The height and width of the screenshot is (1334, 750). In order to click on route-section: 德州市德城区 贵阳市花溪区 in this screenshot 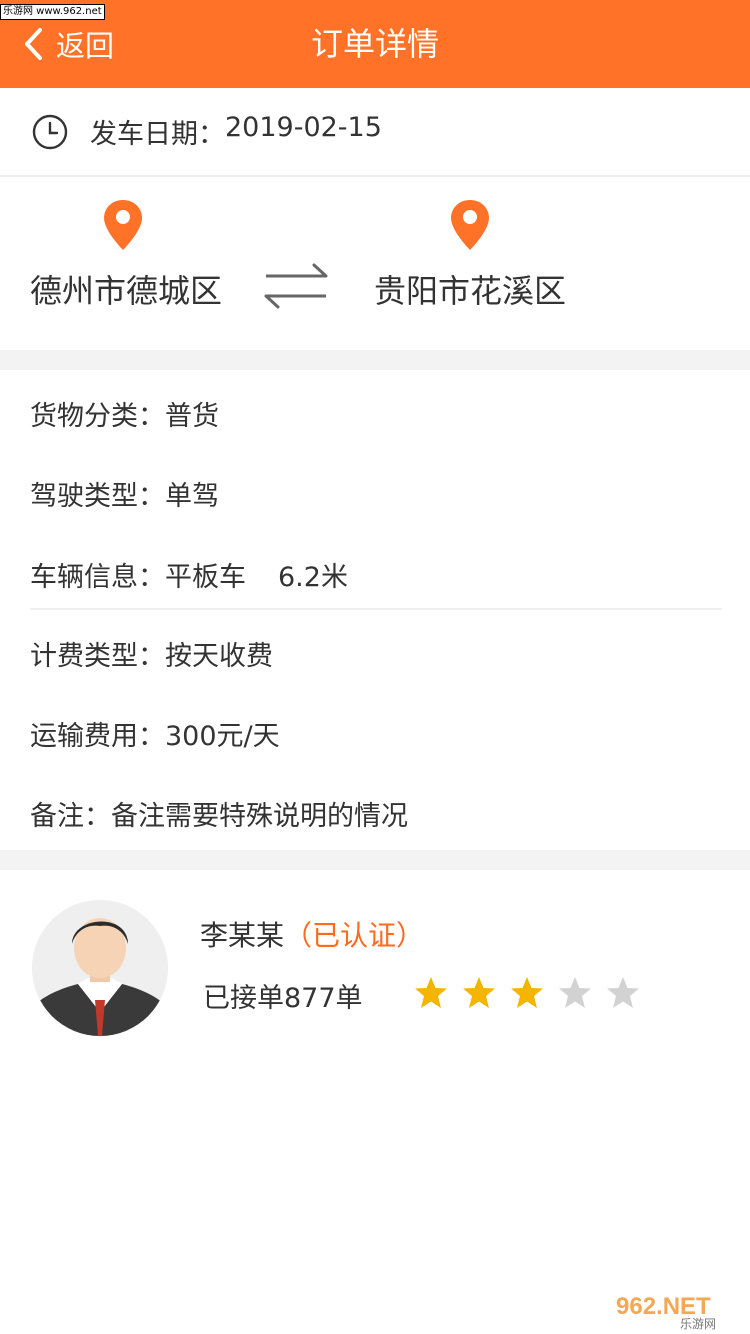, I will do `click(375, 264)`.